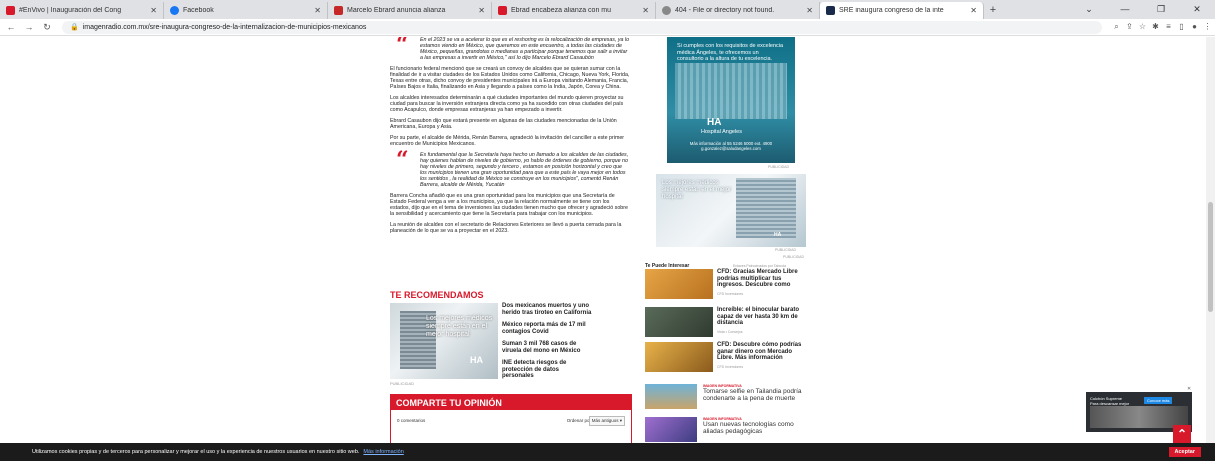 This screenshot has height=461, width=1215. What do you see at coordinates (1184, 452) in the screenshot?
I see `cookie-accept-button: Aceptar` at bounding box center [1184, 452].